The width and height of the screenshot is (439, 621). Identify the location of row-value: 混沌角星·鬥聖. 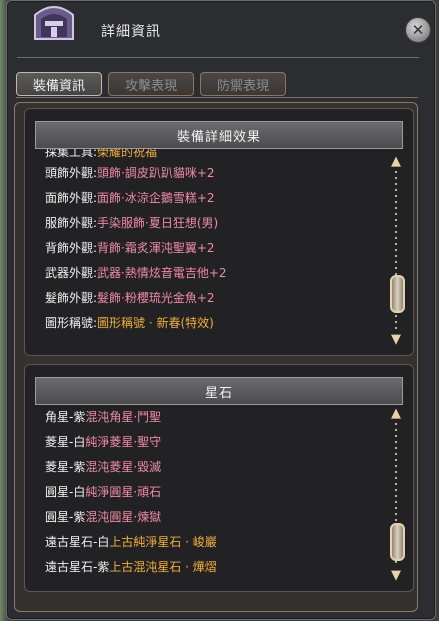
(123, 417).